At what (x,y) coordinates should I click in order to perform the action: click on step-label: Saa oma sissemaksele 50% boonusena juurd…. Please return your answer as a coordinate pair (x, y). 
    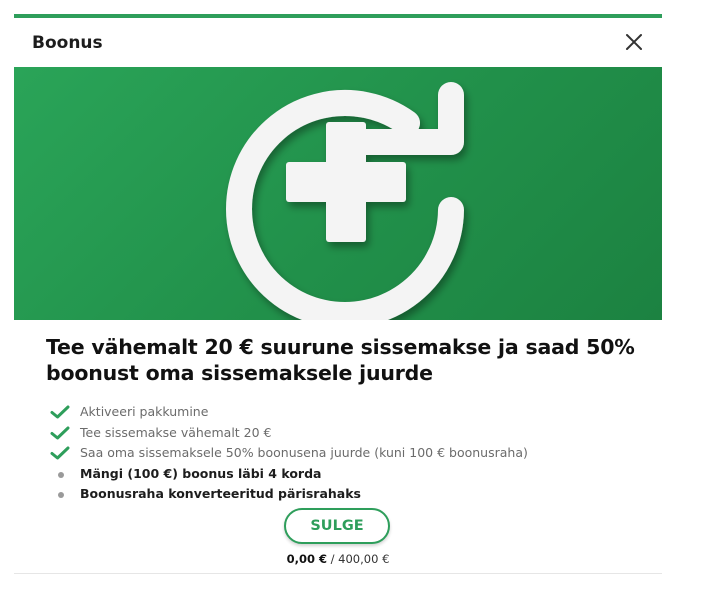
    Looking at the image, I should click on (304, 452).